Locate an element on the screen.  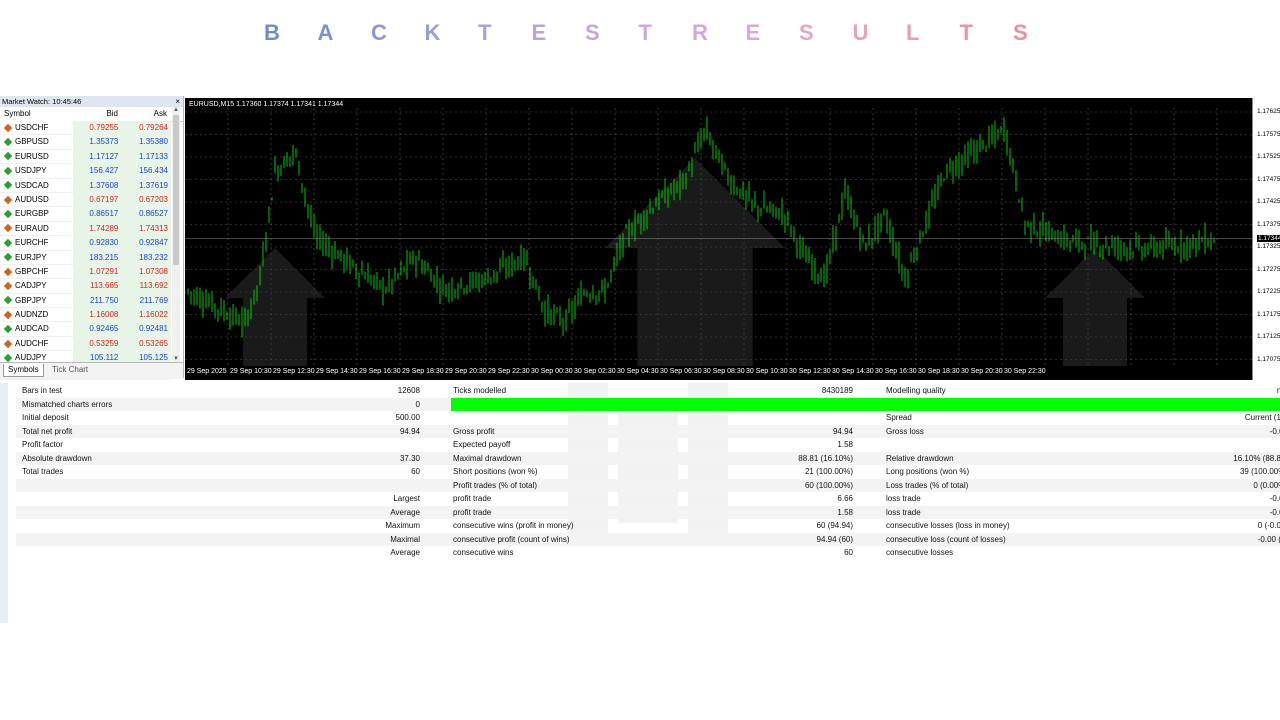
symbol-row: EURAUD 1.74289 1.74313 is located at coordinates (85, 229).